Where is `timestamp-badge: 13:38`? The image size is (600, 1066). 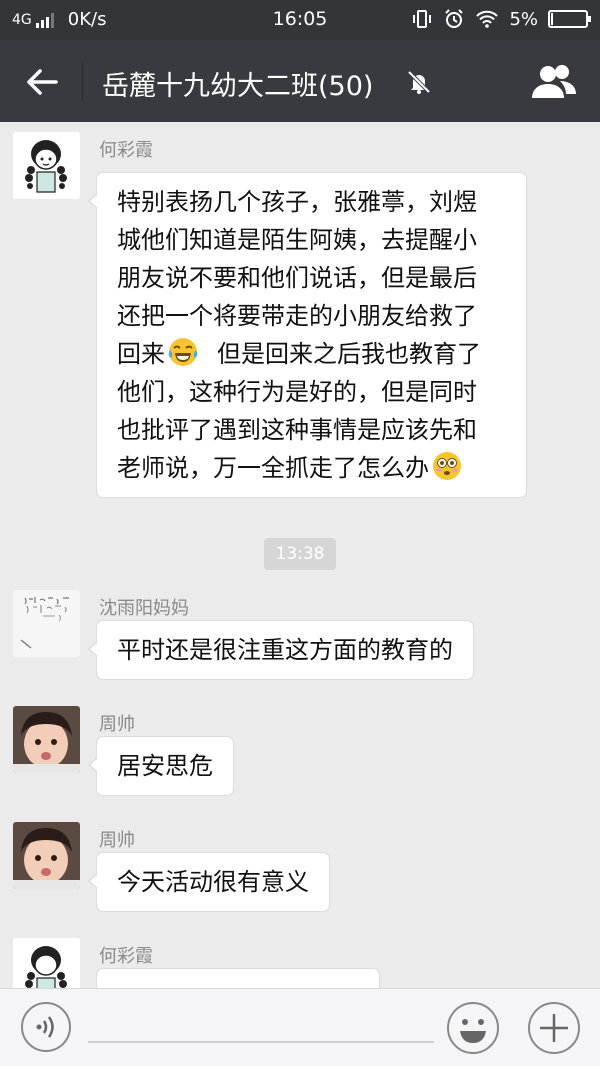 timestamp-badge: 13:38 is located at coordinates (300, 554).